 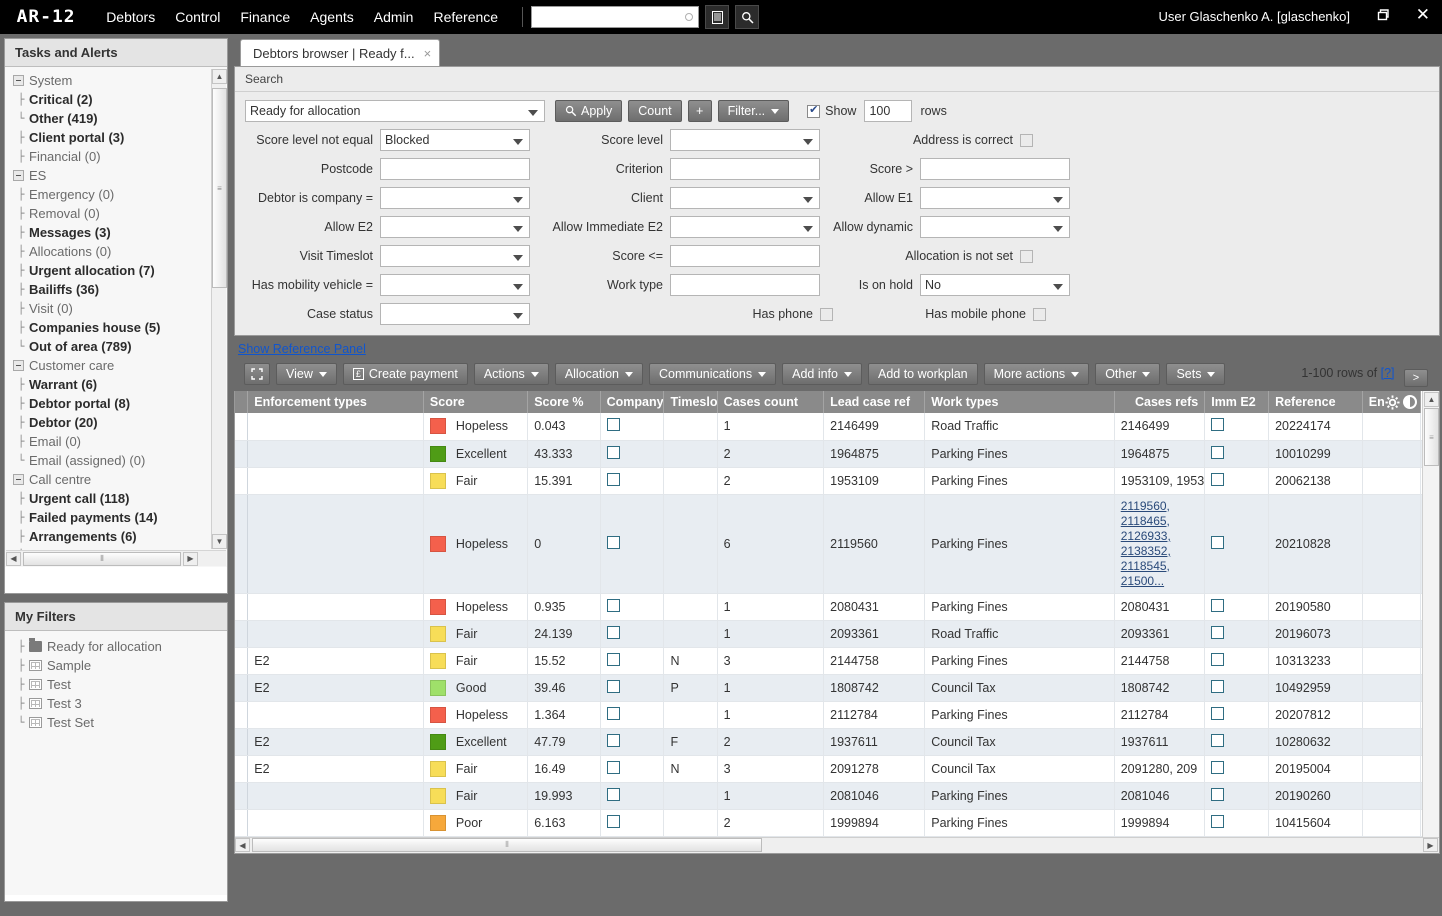 I want to click on grid-hscroll-thumb: ⦀, so click(x=507, y=845).